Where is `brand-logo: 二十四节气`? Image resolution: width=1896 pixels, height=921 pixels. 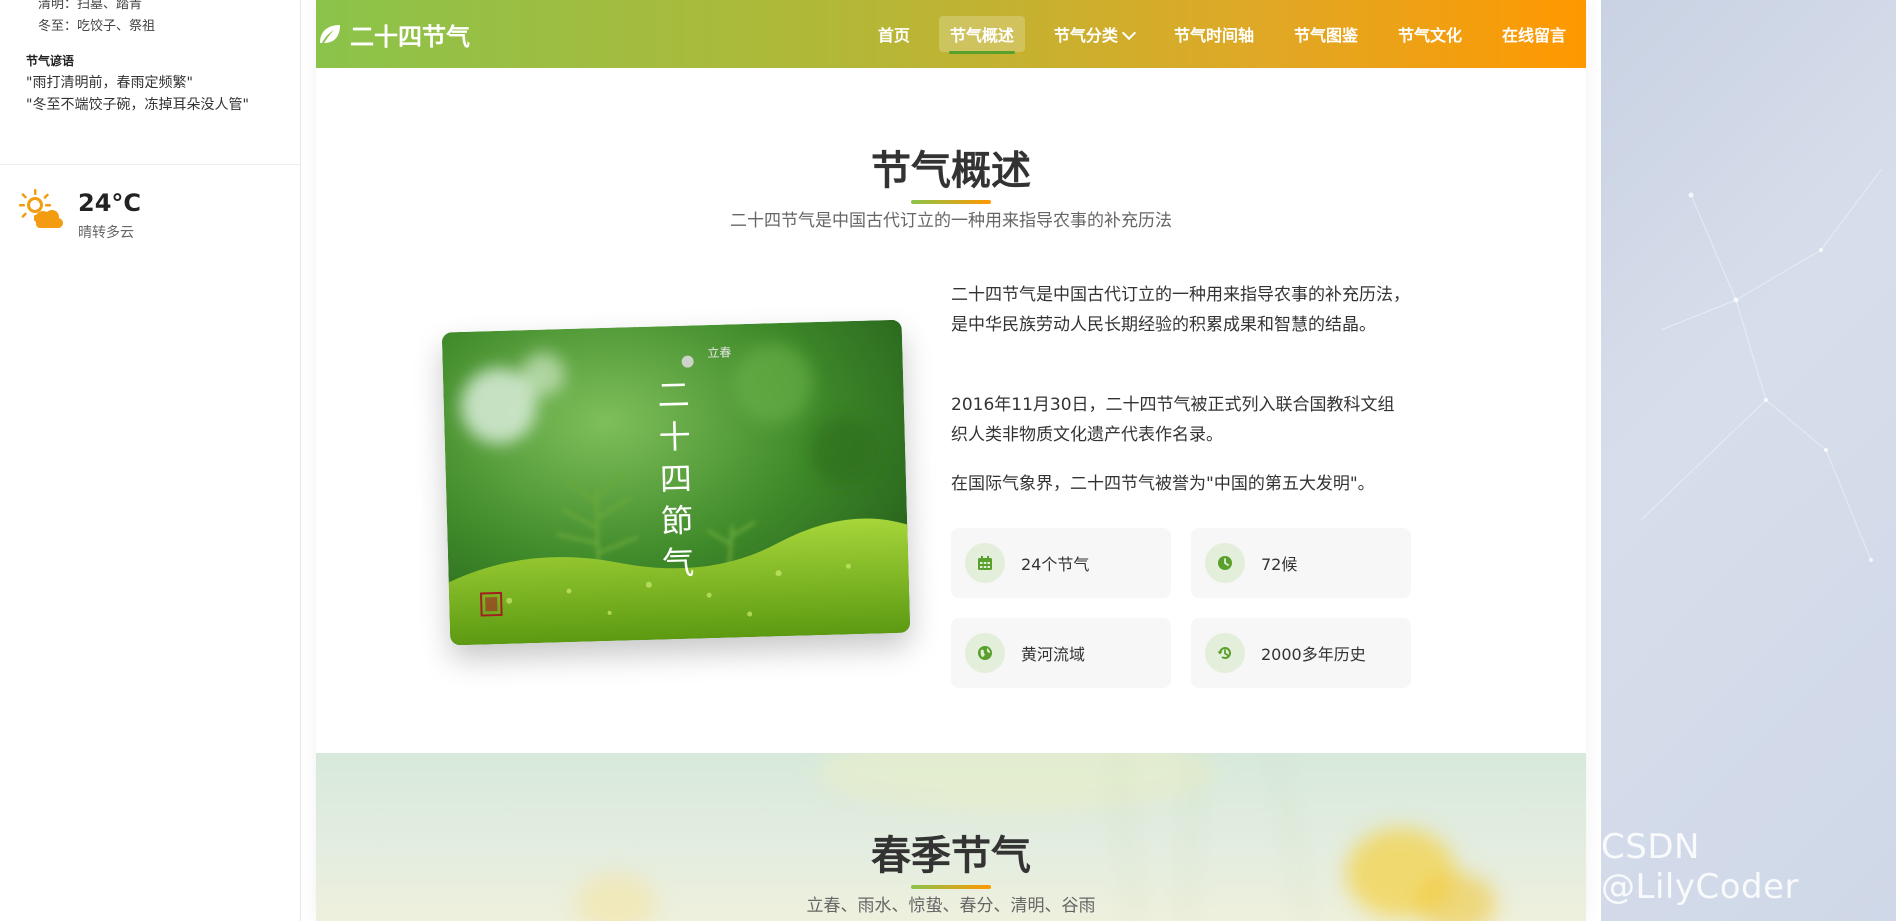 brand-logo: 二十四节气 is located at coordinates (393, 34).